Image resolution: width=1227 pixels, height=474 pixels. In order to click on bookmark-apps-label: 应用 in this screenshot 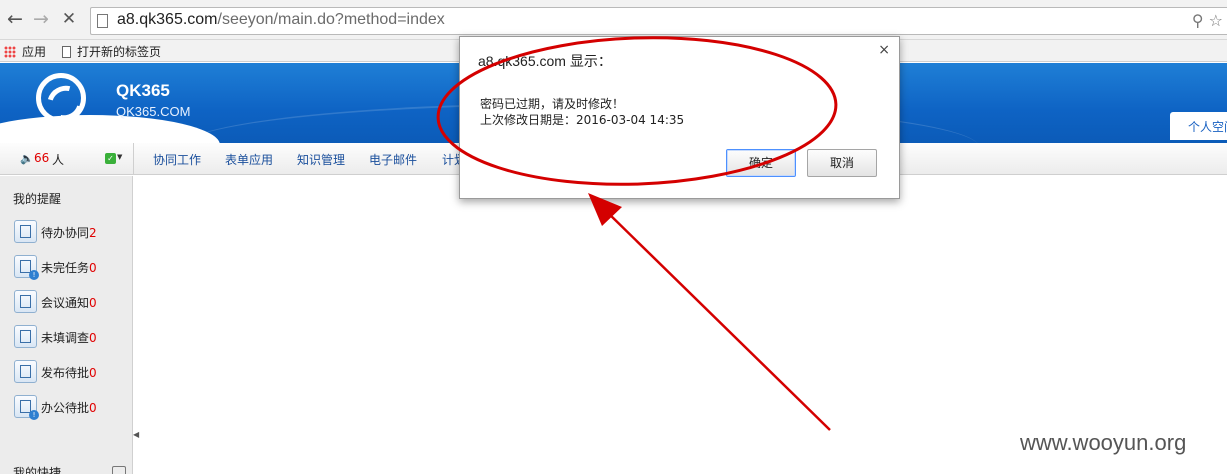, I will do `click(34, 52)`.